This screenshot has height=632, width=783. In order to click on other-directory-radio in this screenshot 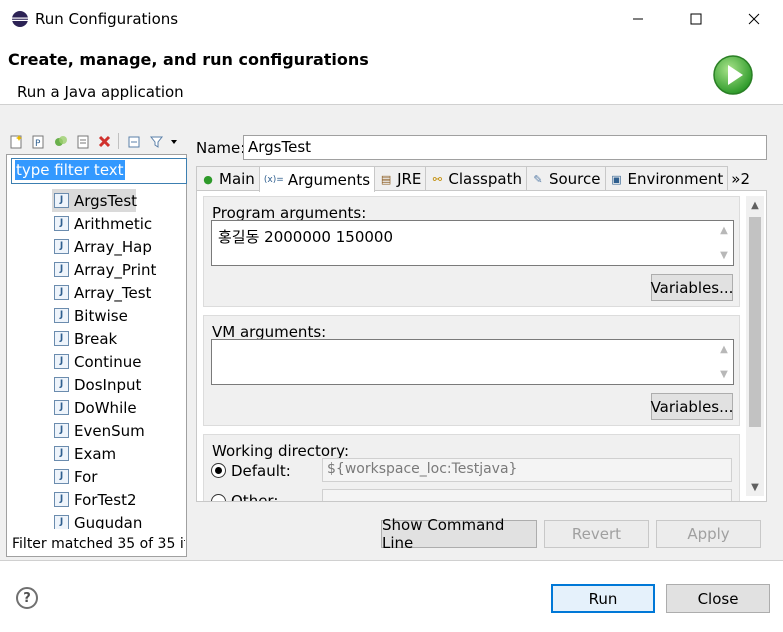, I will do `click(218, 497)`.